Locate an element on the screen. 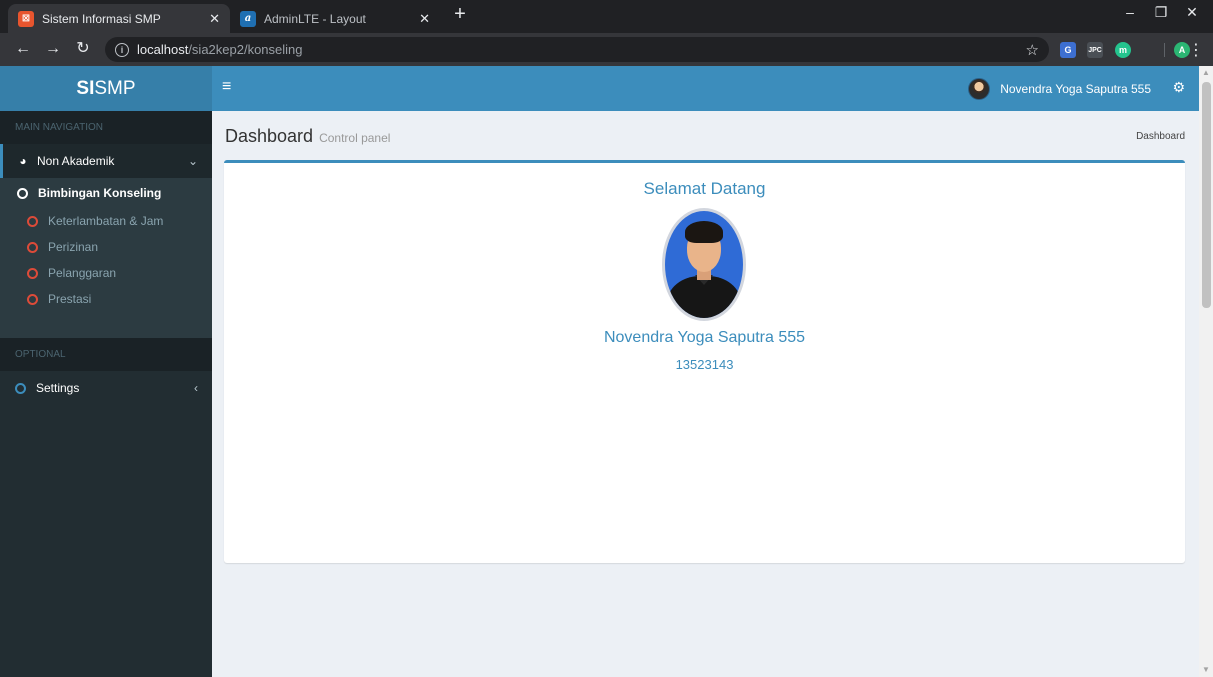  dashboard-icon: ◕ is located at coordinates (23, 161).